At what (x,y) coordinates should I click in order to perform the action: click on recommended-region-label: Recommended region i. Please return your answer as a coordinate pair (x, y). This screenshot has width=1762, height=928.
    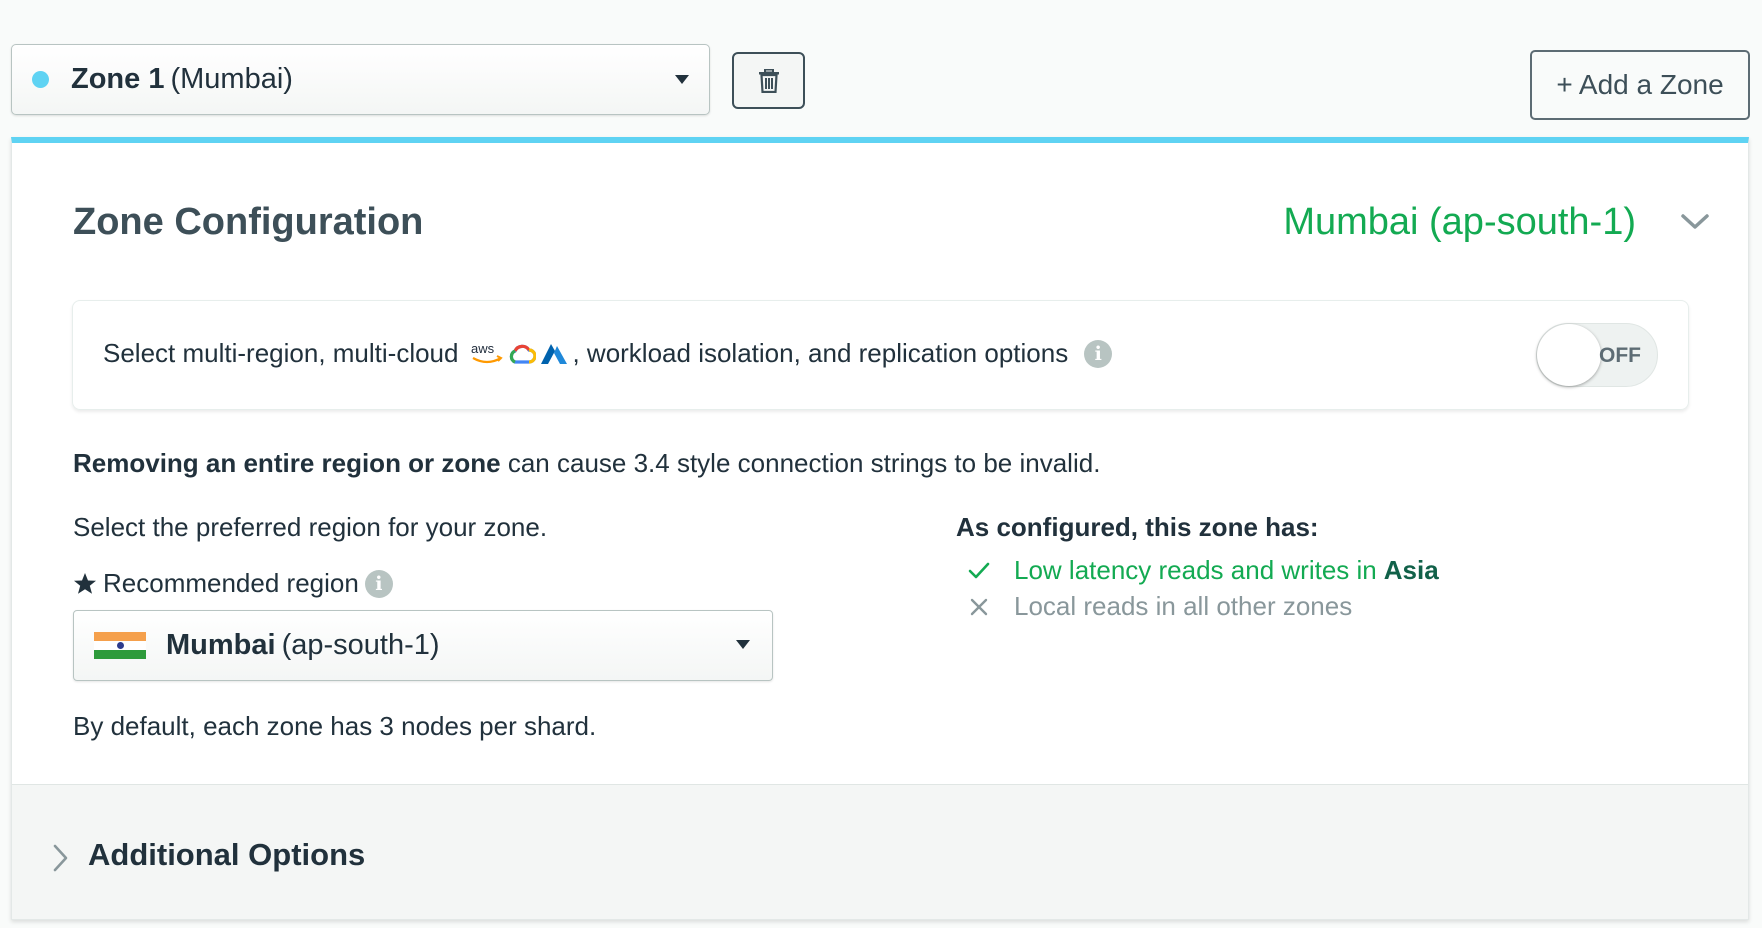
    Looking at the image, I should click on (233, 583).